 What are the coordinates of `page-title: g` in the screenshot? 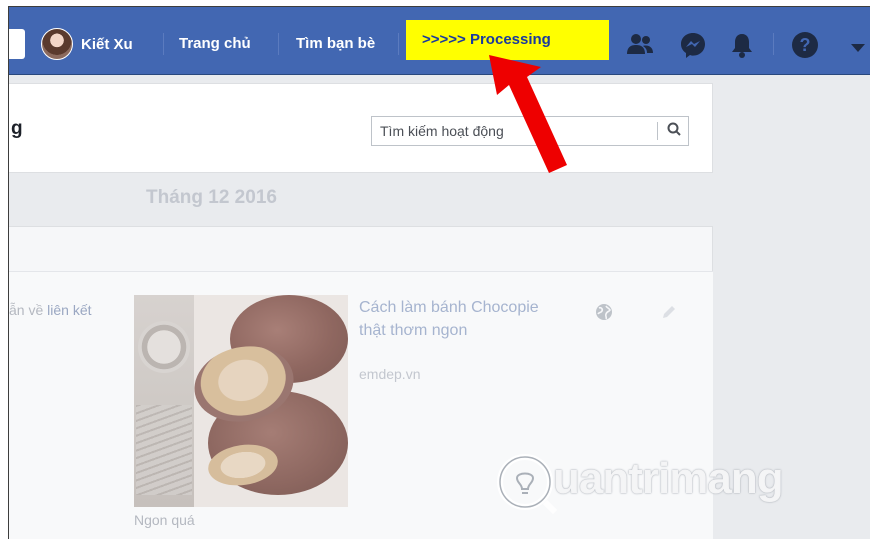 It's located at (17, 128).